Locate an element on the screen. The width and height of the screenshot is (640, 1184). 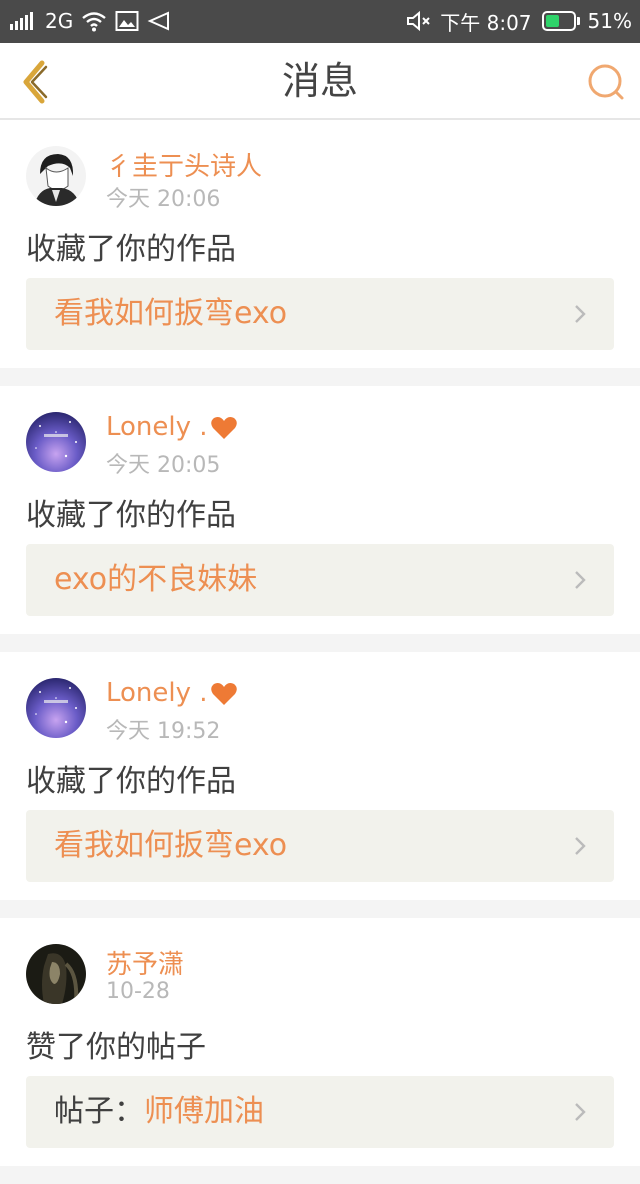
message-time: 10-28 is located at coordinates (138, 991).